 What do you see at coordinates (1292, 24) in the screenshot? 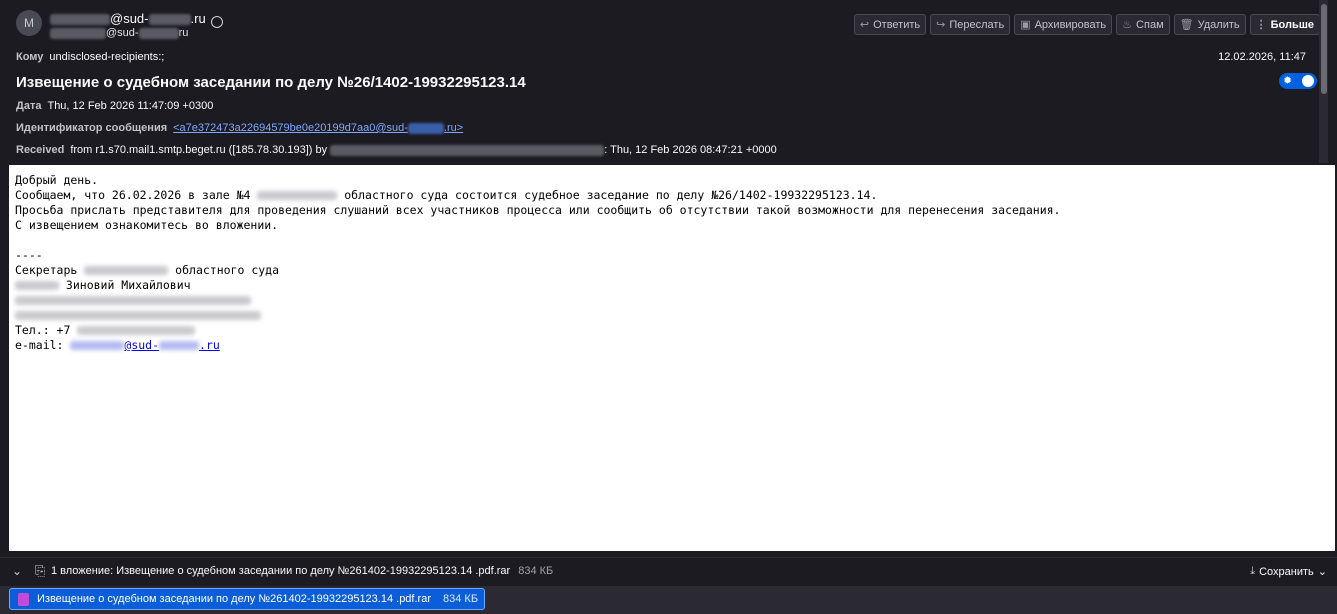
I see `more-label: Больше` at bounding box center [1292, 24].